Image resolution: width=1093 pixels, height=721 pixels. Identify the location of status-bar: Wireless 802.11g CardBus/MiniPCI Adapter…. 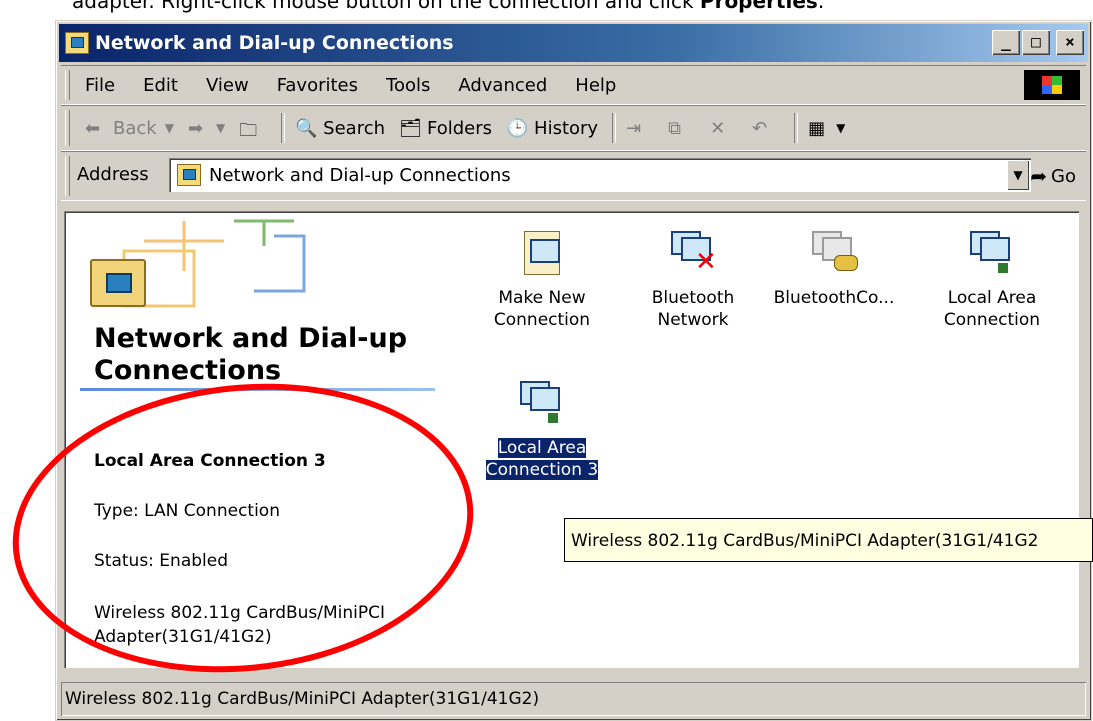
(573, 699).